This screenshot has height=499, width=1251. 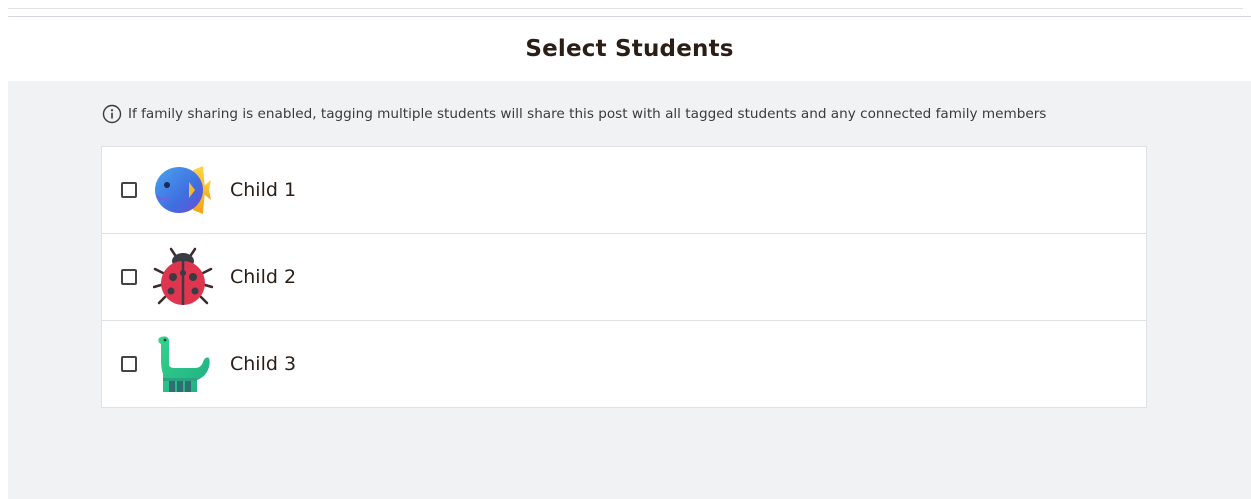 What do you see at coordinates (183, 277) in the screenshot?
I see `ladybug-icon` at bounding box center [183, 277].